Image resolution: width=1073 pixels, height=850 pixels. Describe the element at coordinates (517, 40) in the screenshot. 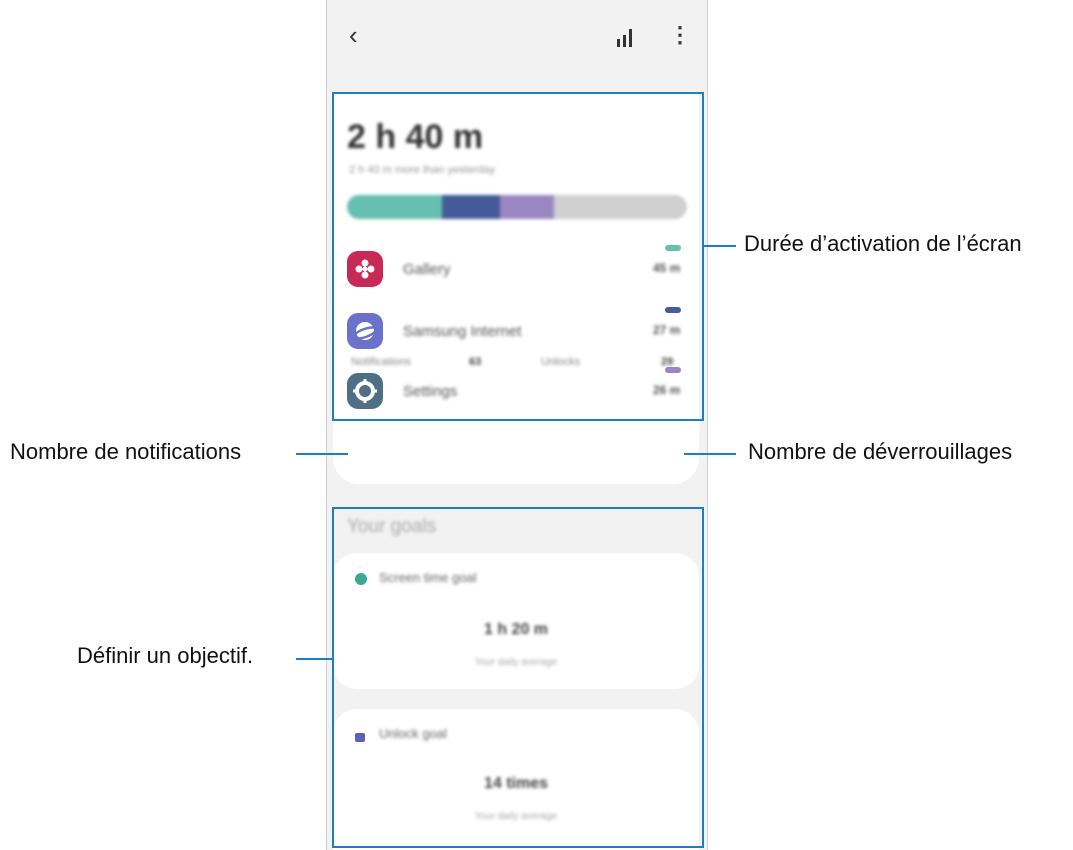

I see `top-bar: ‹ ⋮` at that location.